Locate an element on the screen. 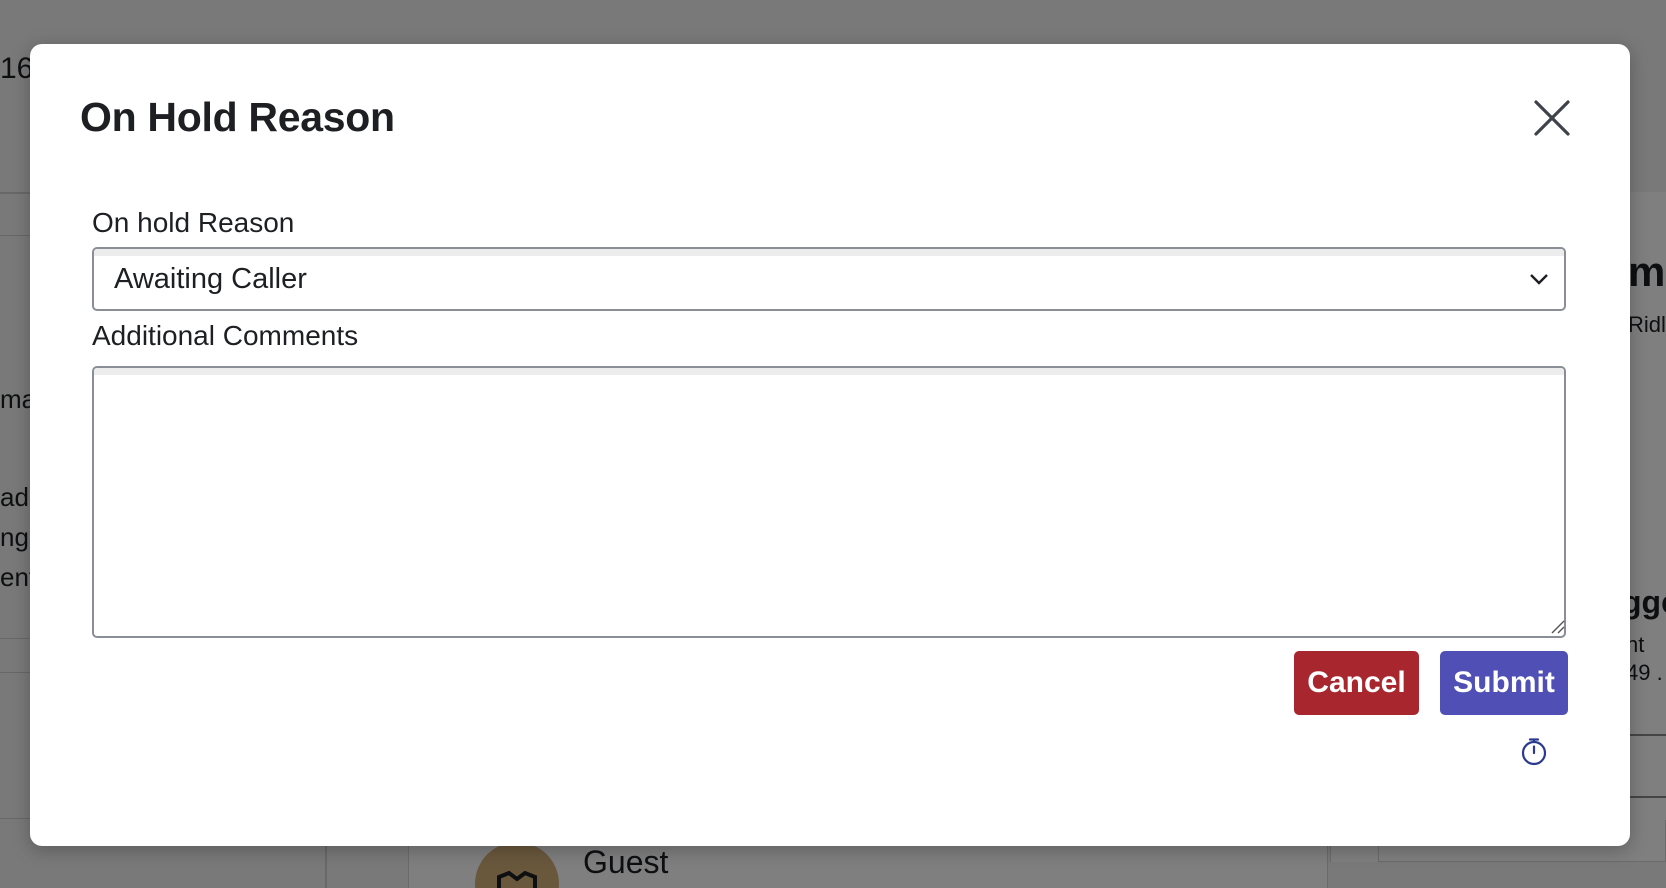 The height and width of the screenshot is (888, 1666). reason-select: Awaiting Caller is located at coordinates (829, 279).